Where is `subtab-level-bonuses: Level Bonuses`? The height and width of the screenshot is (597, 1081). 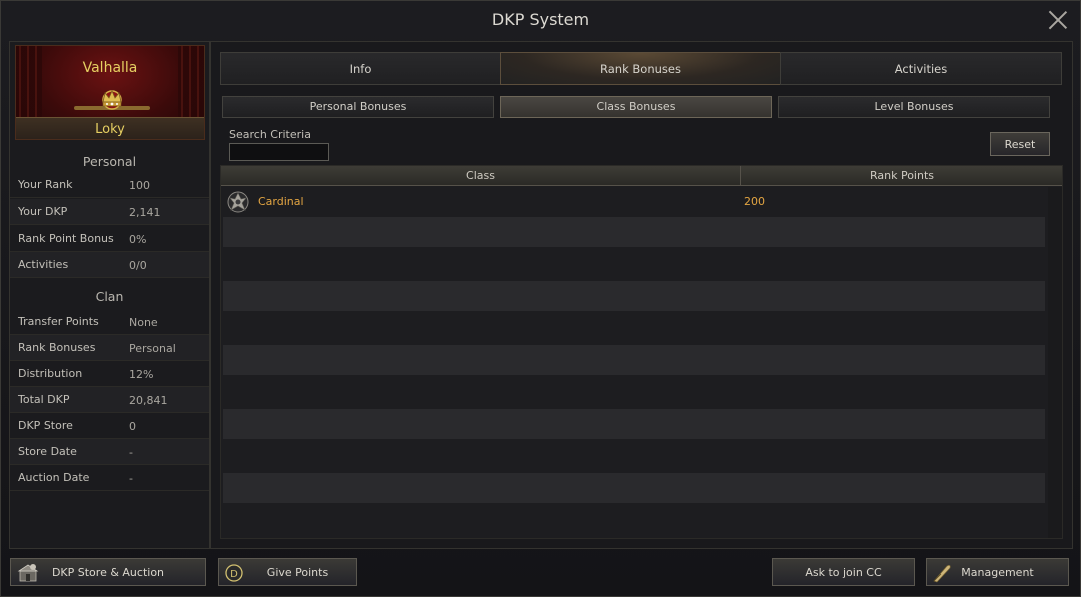 subtab-level-bonuses: Level Bonuses is located at coordinates (914, 107).